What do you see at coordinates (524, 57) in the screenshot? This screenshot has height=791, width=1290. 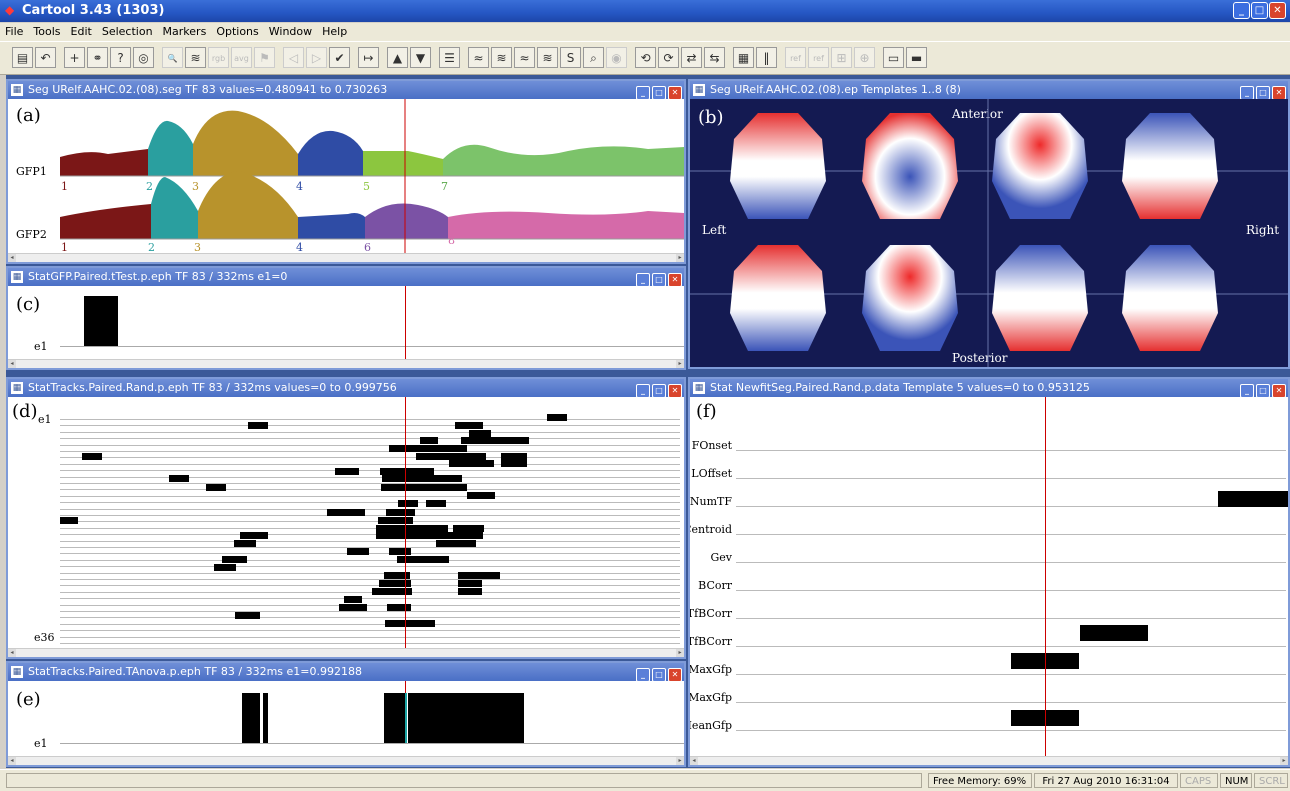 I see `wave4-icon: ≈` at bounding box center [524, 57].